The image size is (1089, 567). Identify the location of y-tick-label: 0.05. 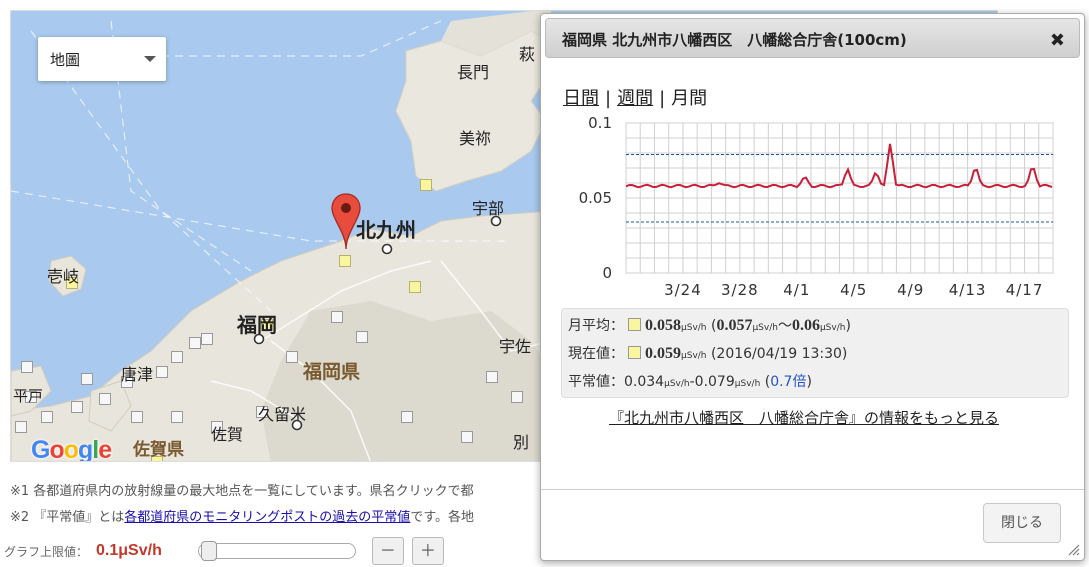
(595, 198).